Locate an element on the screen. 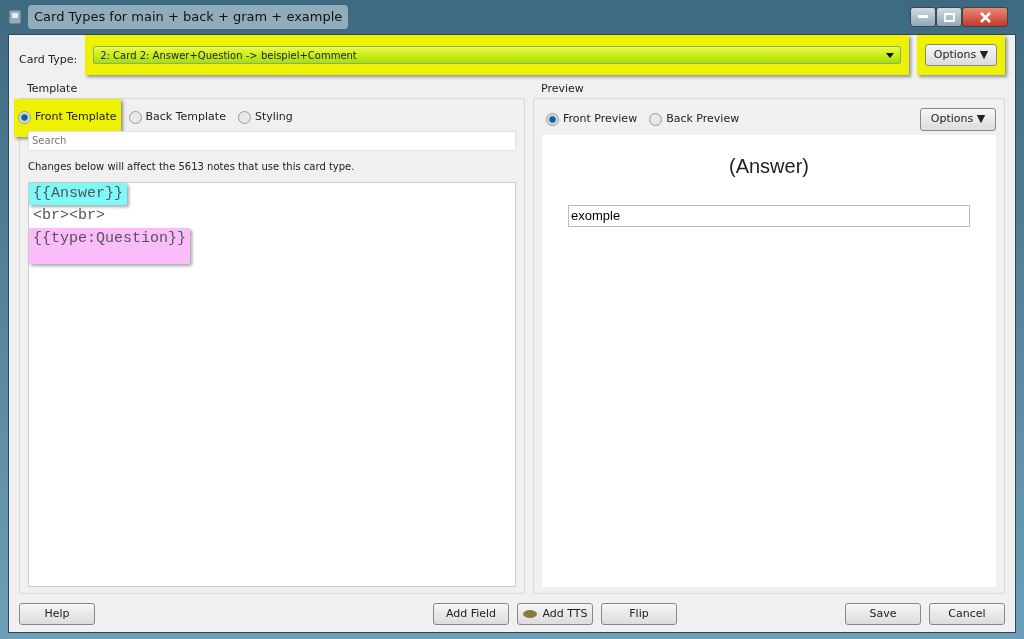 This screenshot has width=1024, height=639. close-icon is located at coordinates (985, 17).